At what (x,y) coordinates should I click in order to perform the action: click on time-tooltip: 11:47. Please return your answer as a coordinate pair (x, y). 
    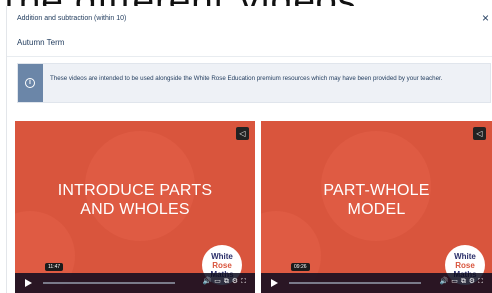
    Looking at the image, I should click on (54, 267).